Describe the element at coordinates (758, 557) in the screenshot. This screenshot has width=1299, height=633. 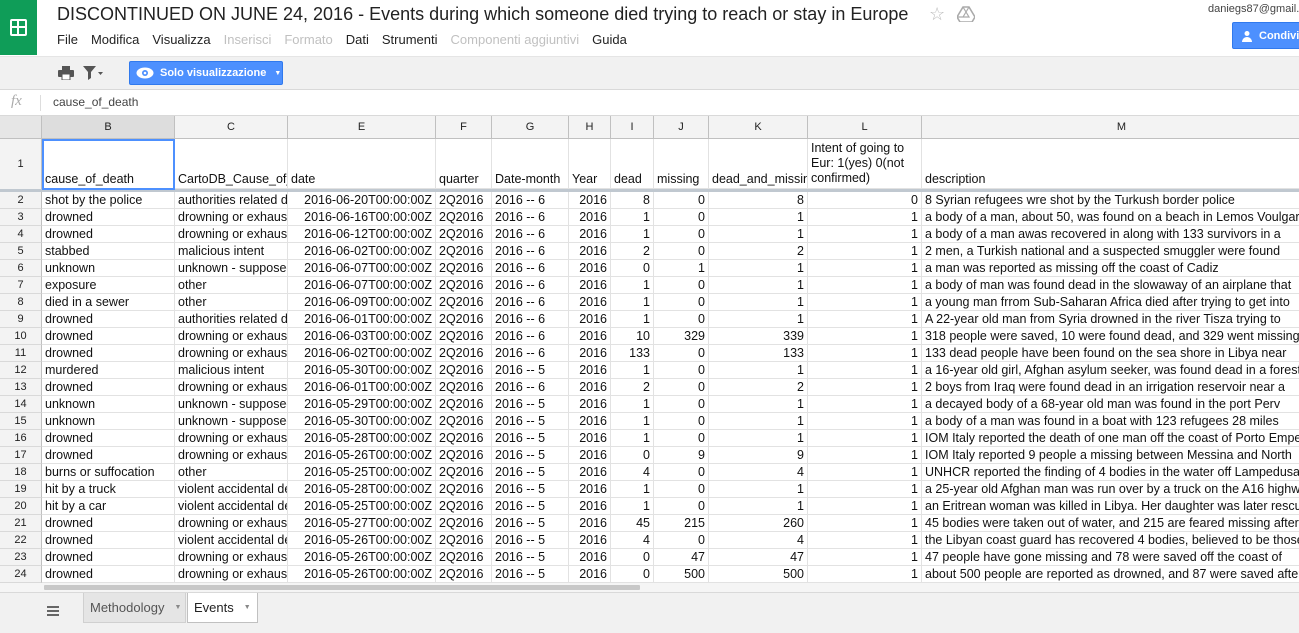
I see `table-cell: 47` at that location.